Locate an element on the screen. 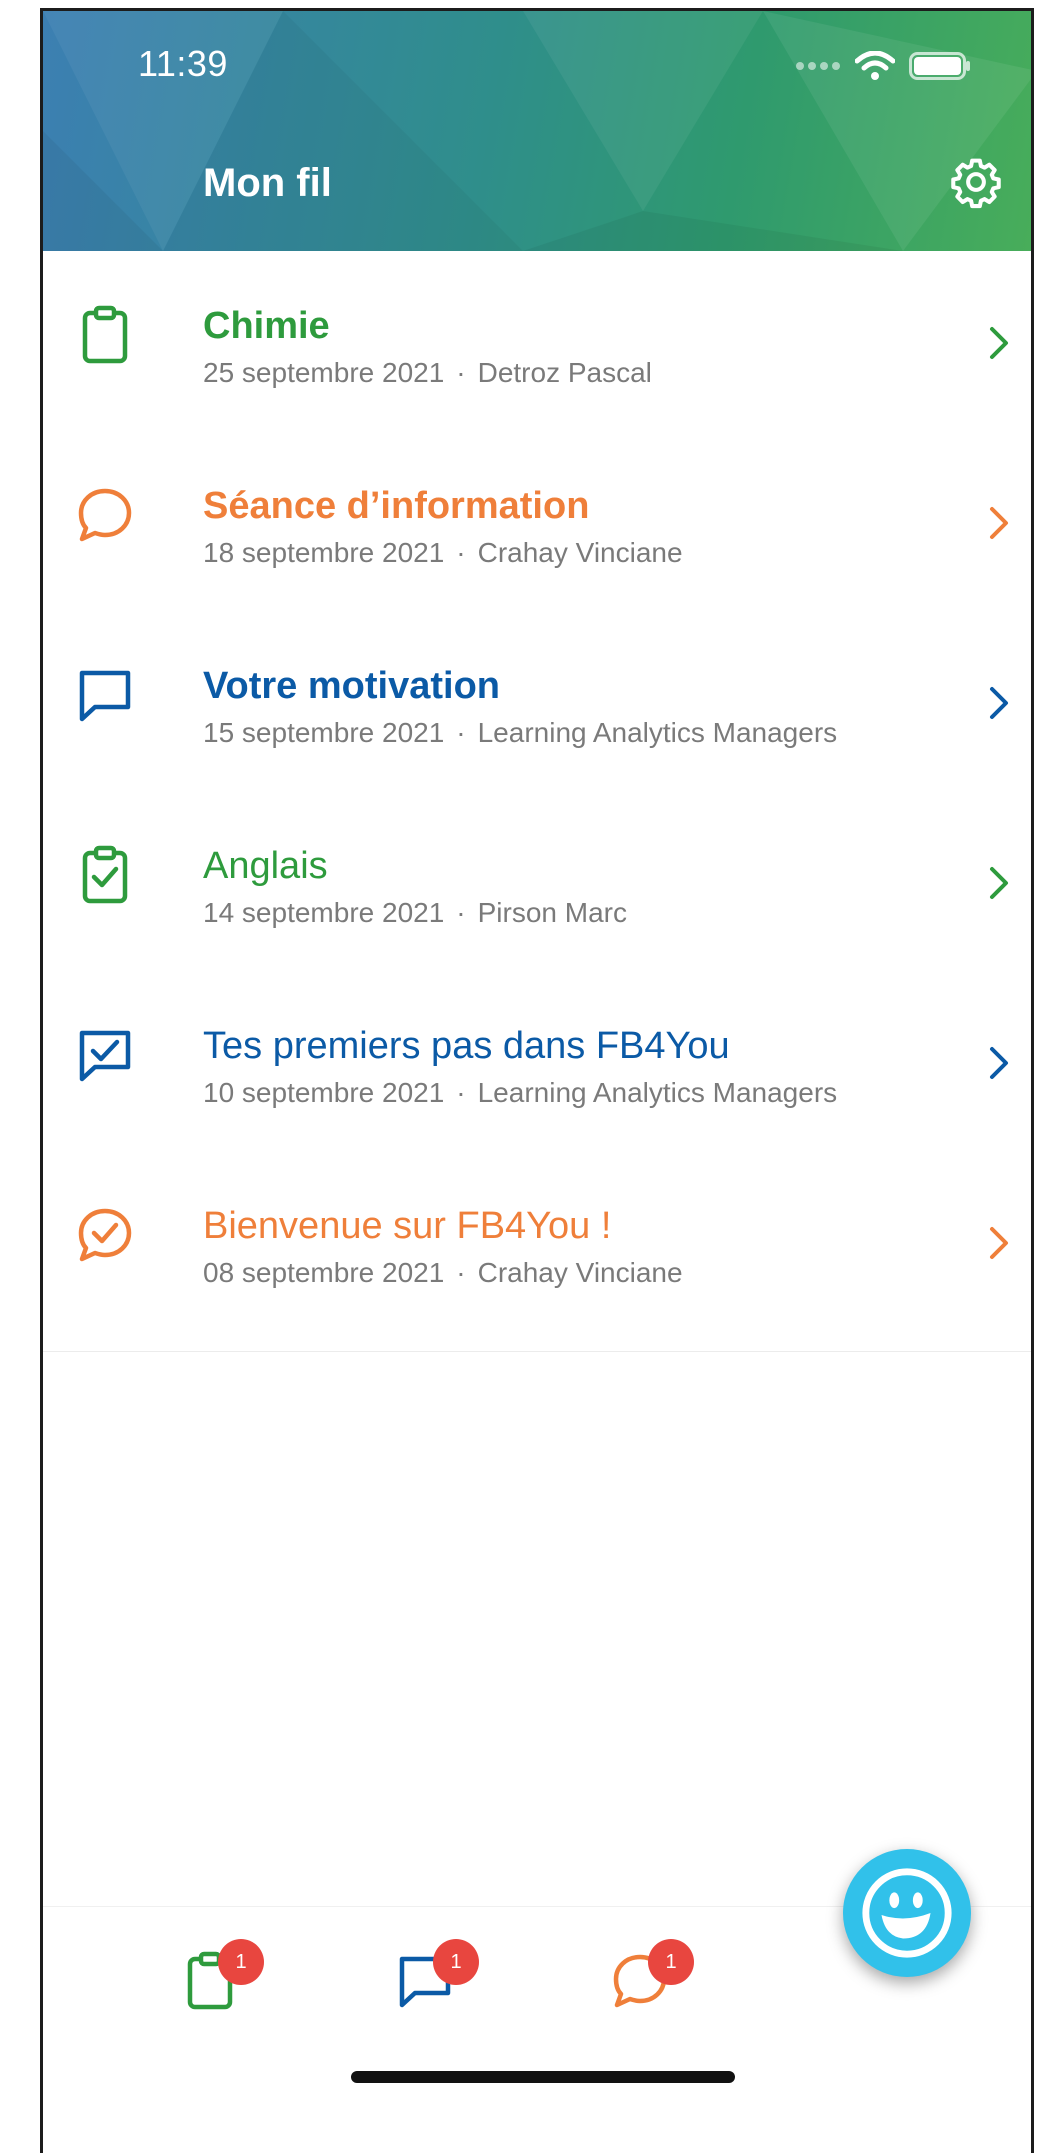 This screenshot has width=1040, height=2153. feed-item-chimie: Chimie 25 septembre 2021 · Detroz Pascal is located at coordinates (537, 341).